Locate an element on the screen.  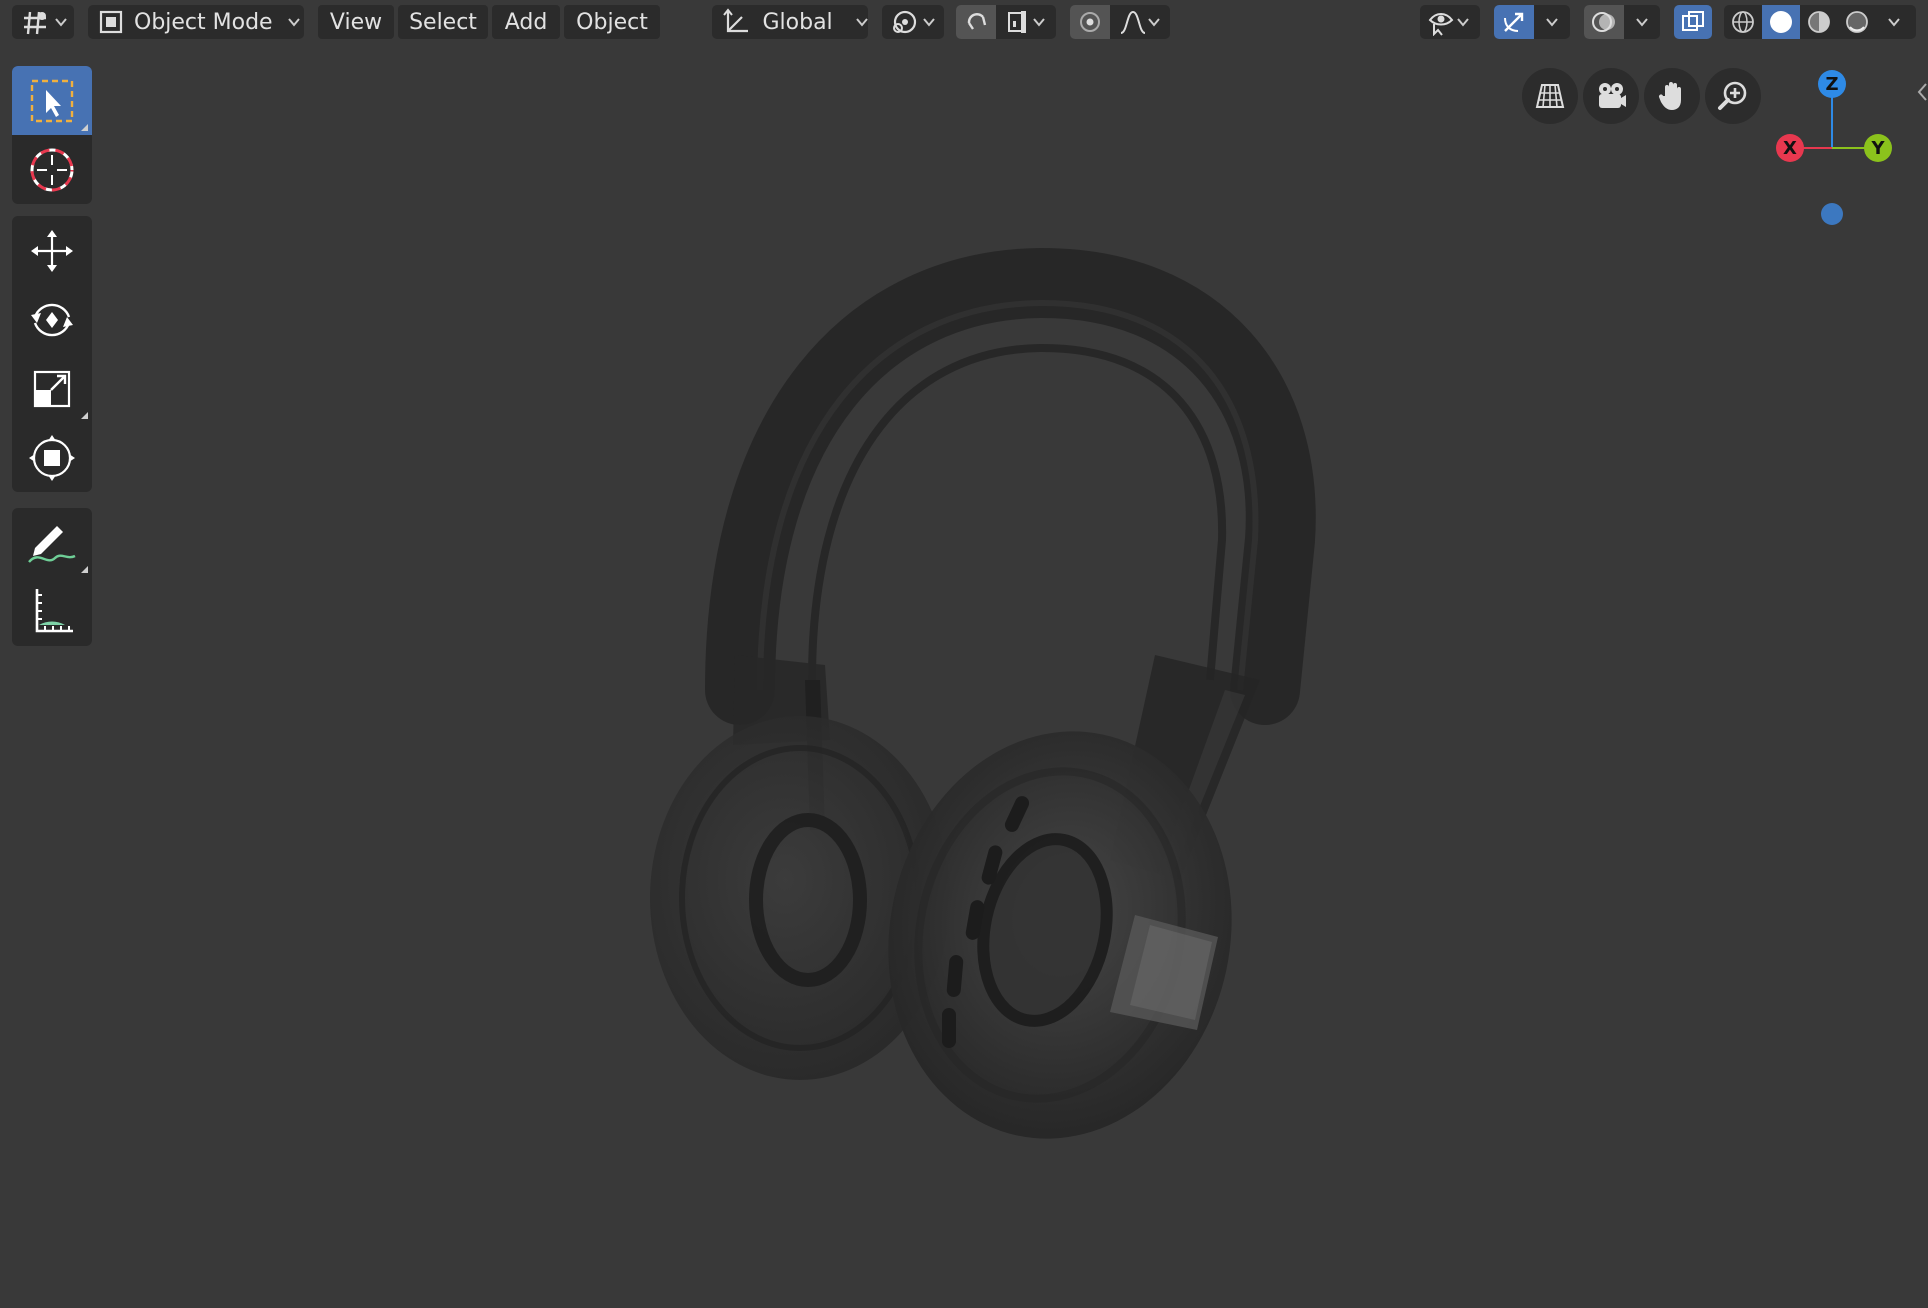
rotate-tool is located at coordinates (52, 319).